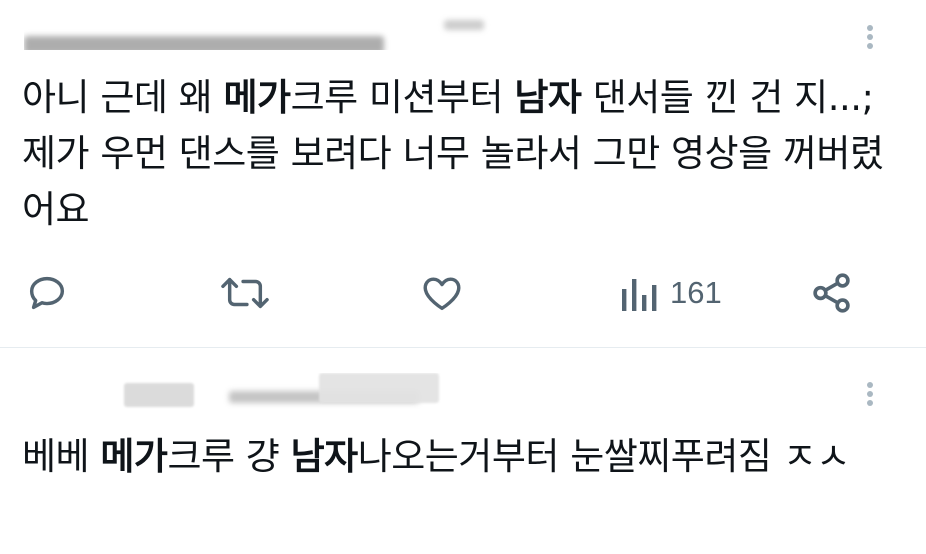  What do you see at coordinates (436, 456) in the screenshot?
I see `tweet-text: 베베 메가크루 걍 남자나오는거부터 눈쌀찌푸려짐 ㅈㅅ` at bounding box center [436, 456].